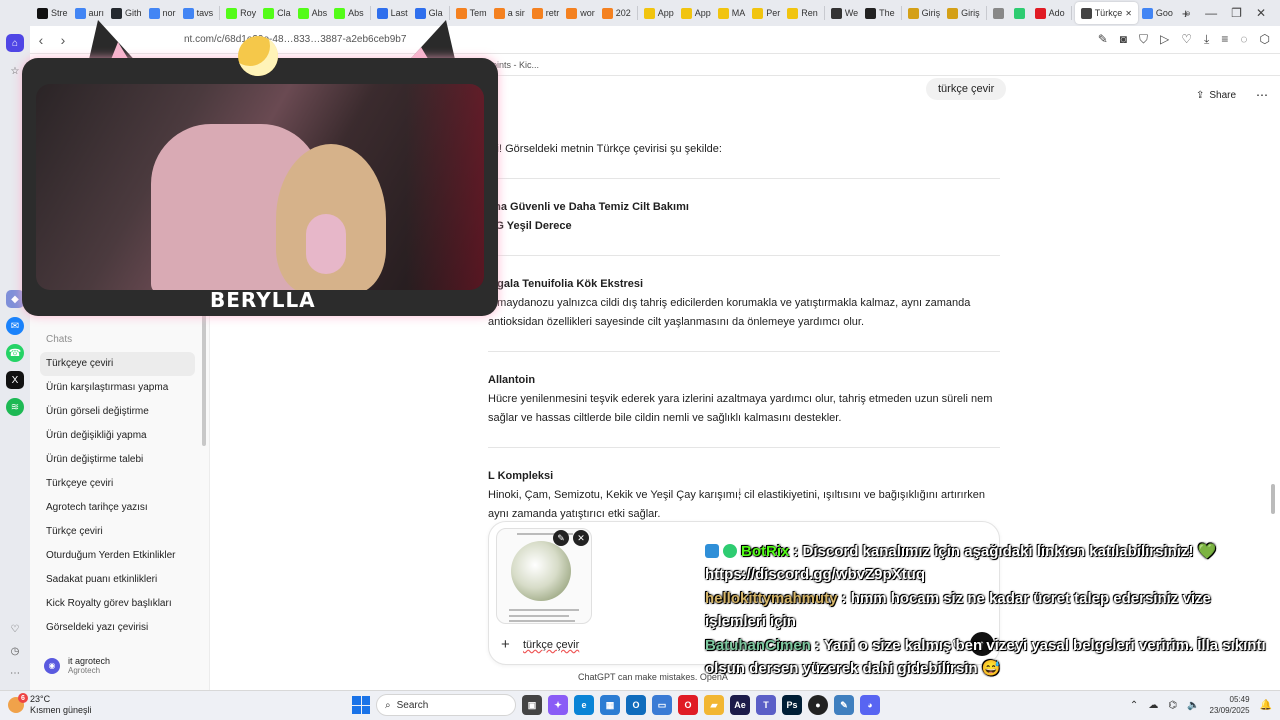 The height and width of the screenshot is (720, 1280). I want to click on camera-icon: ◙, so click(1123, 39).